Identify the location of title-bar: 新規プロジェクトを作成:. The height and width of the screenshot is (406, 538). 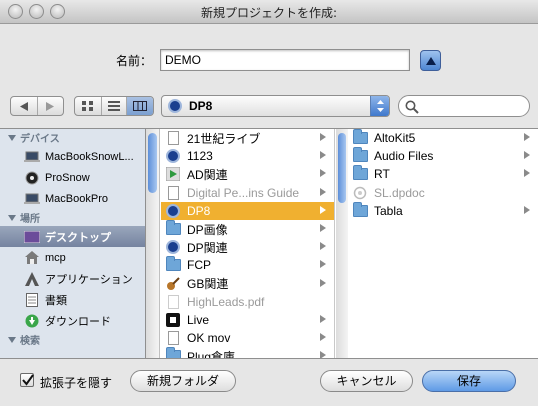
(269, 12).